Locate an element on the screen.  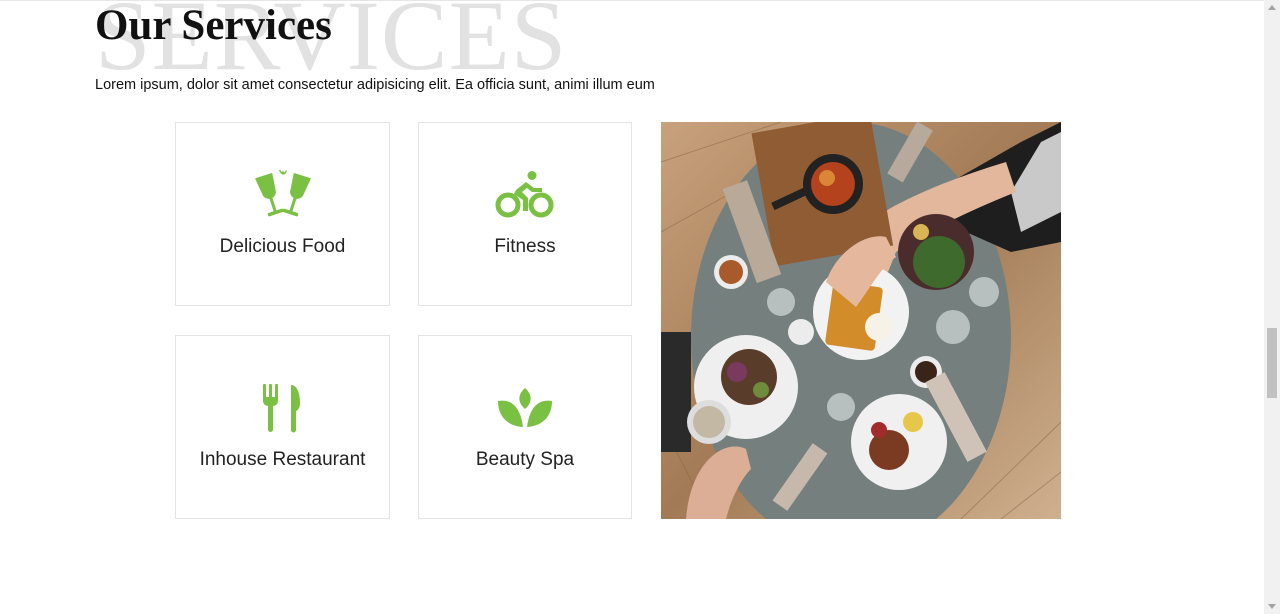
scroll-up-arrow-icon is located at coordinates (1272, 7).